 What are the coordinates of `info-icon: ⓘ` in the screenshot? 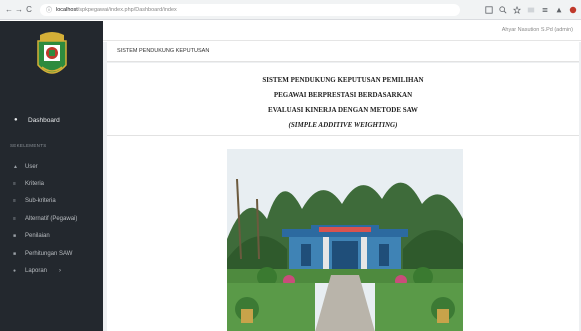 It's located at (49, 9).